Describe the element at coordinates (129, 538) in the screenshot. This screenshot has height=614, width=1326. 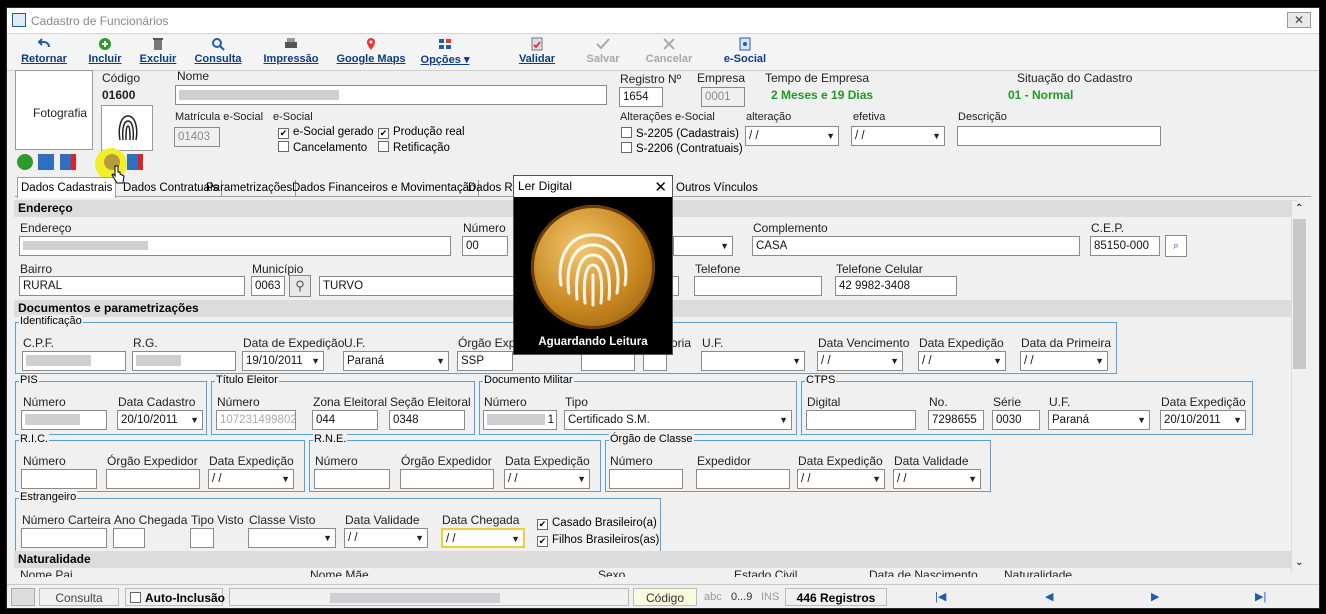
I see `estr-ano-input` at that location.